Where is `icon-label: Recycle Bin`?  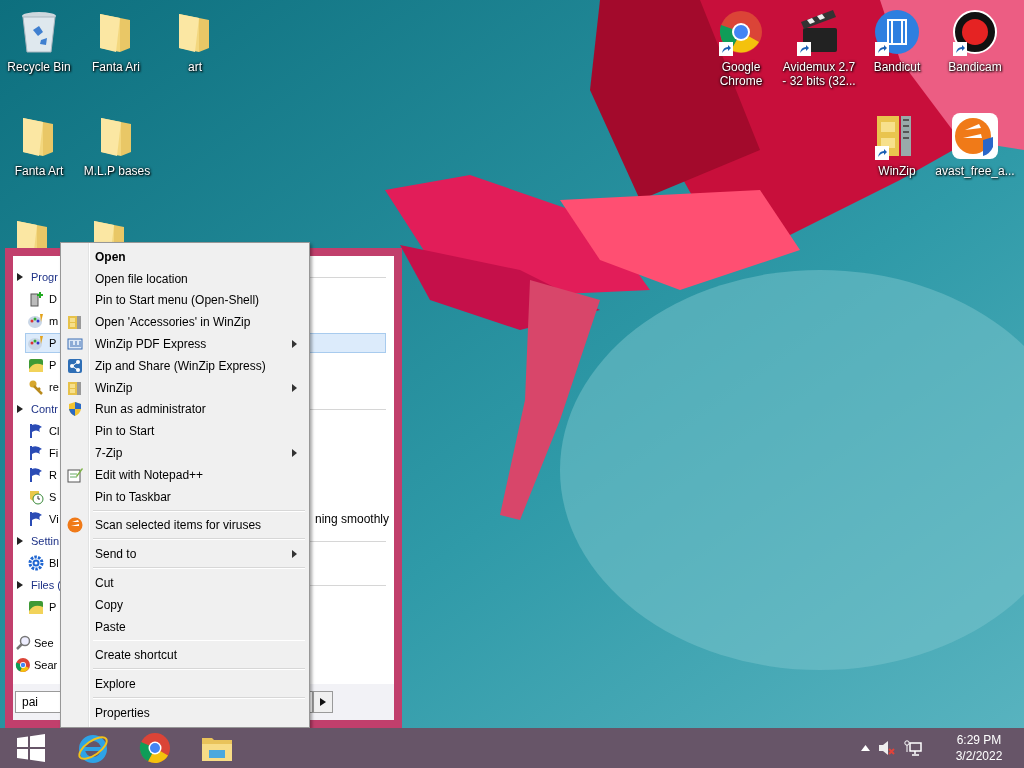
icon-label: Recycle Bin is located at coordinates (39, 67).